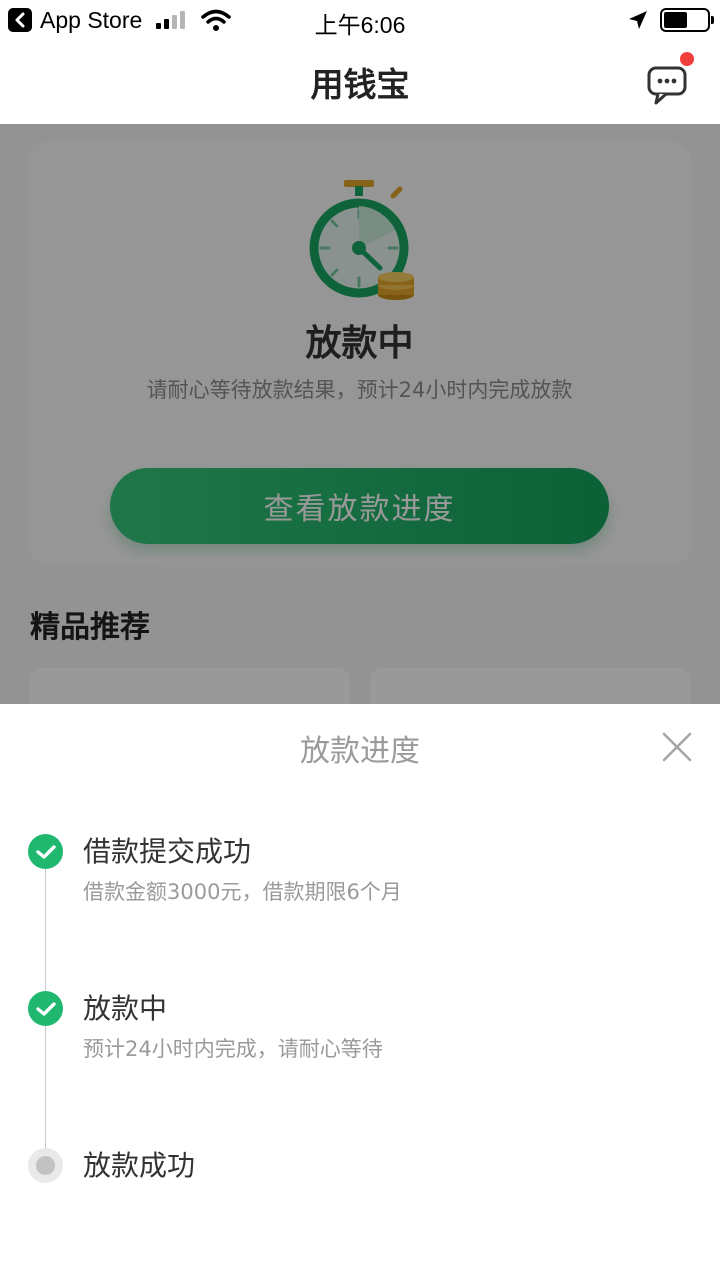 The image size is (720, 1280). Describe the element at coordinates (139, 1165) in the screenshot. I see `step-title: 放款成功` at that location.